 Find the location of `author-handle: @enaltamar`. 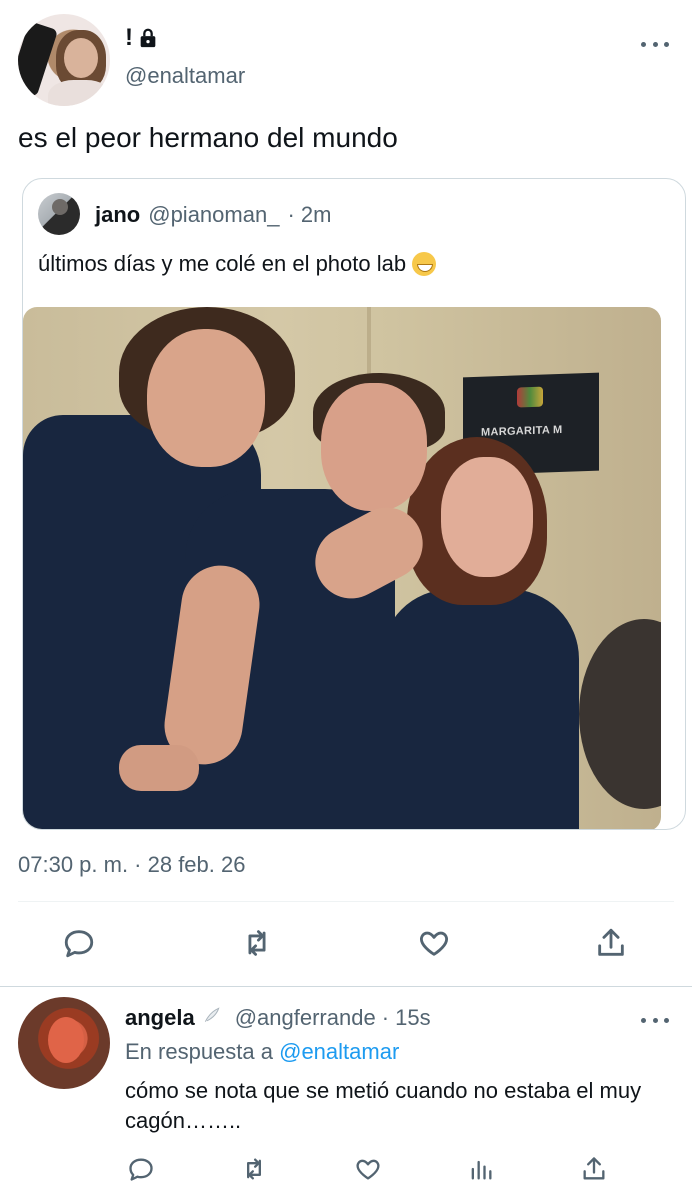

author-handle: @enaltamar is located at coordinates (185, 76).